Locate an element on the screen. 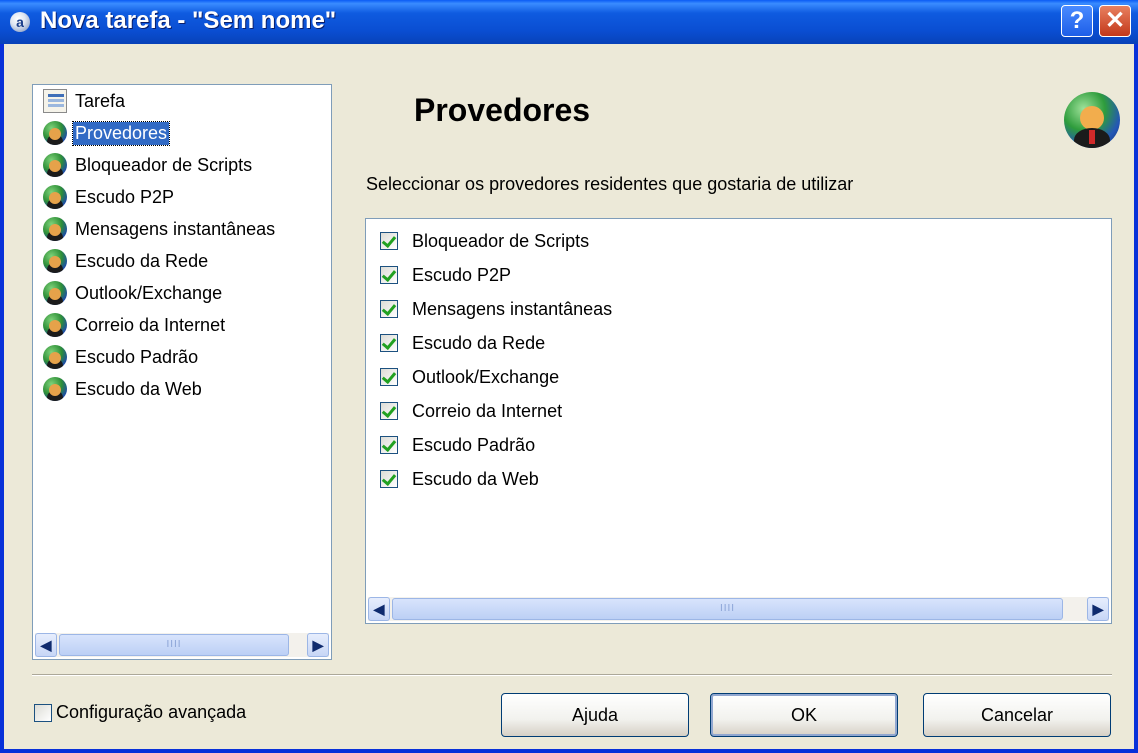 The image size is (1138, 753). tree-item: Escudo P2P is located at coordinates (109, 197).